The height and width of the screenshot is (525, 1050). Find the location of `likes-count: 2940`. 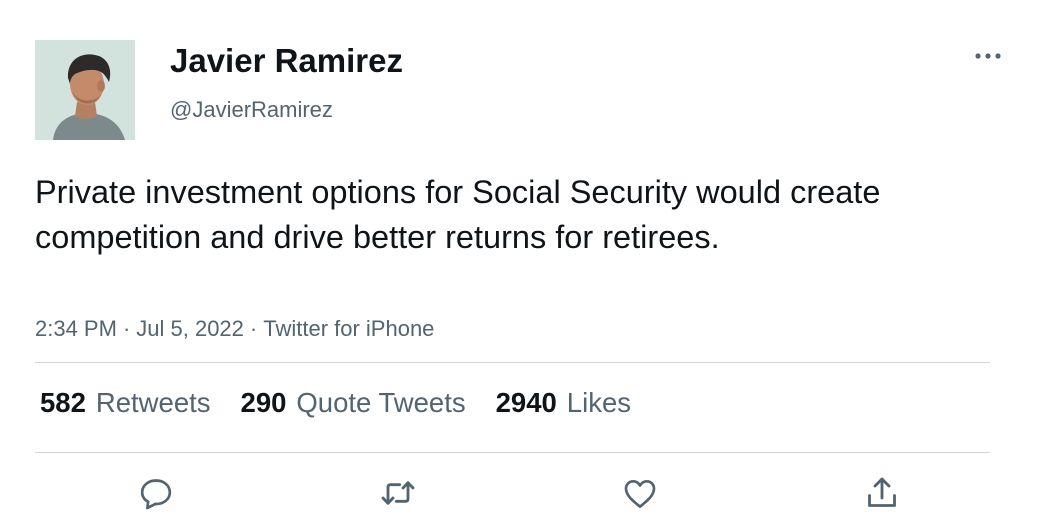

likes-count: 2940 is located at coordinates (526, 402).